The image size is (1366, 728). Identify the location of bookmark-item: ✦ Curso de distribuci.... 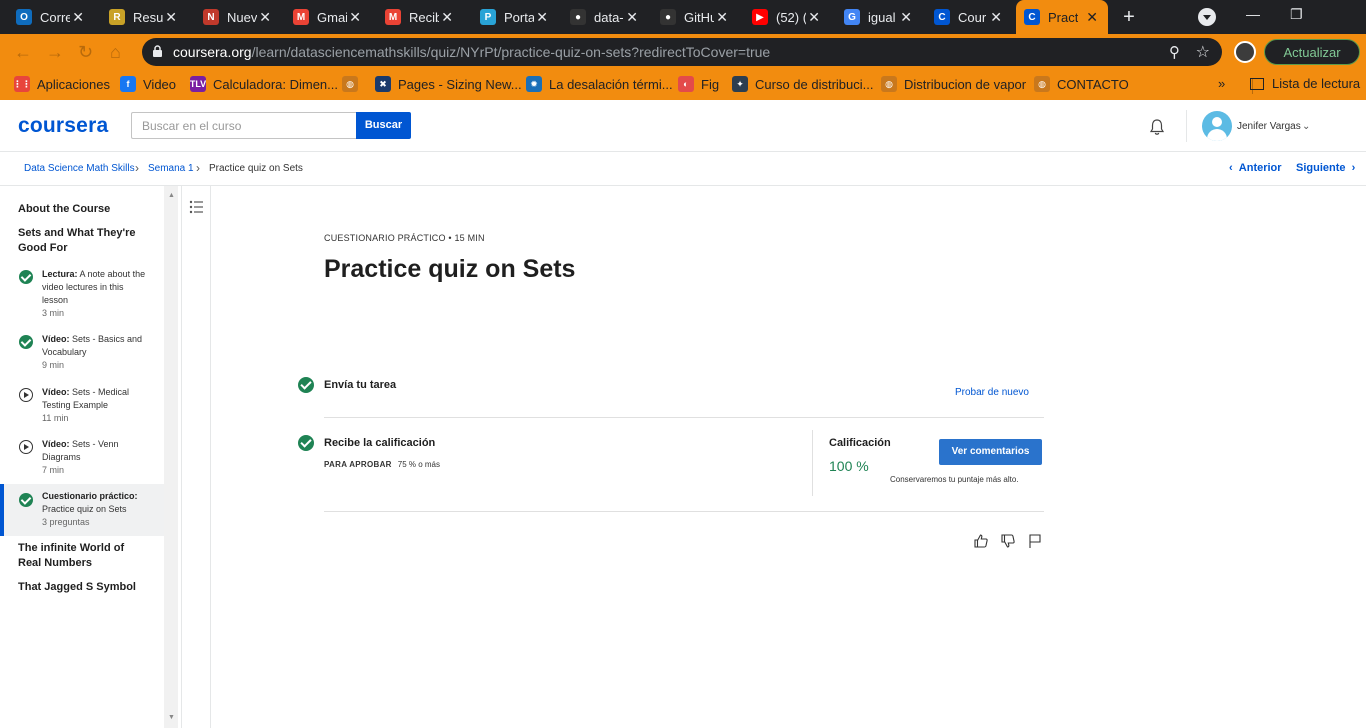
(803, 84).